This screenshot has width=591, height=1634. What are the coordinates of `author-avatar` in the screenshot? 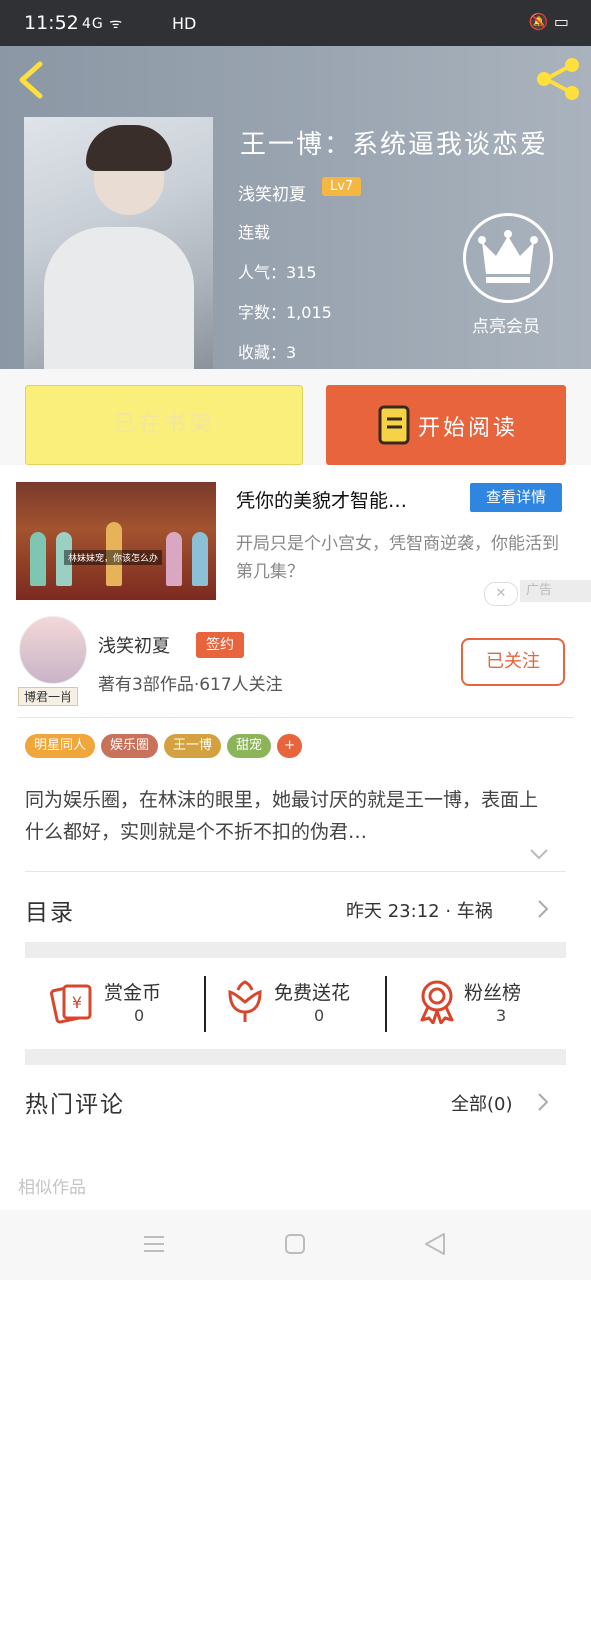 It's located at (53, 650).